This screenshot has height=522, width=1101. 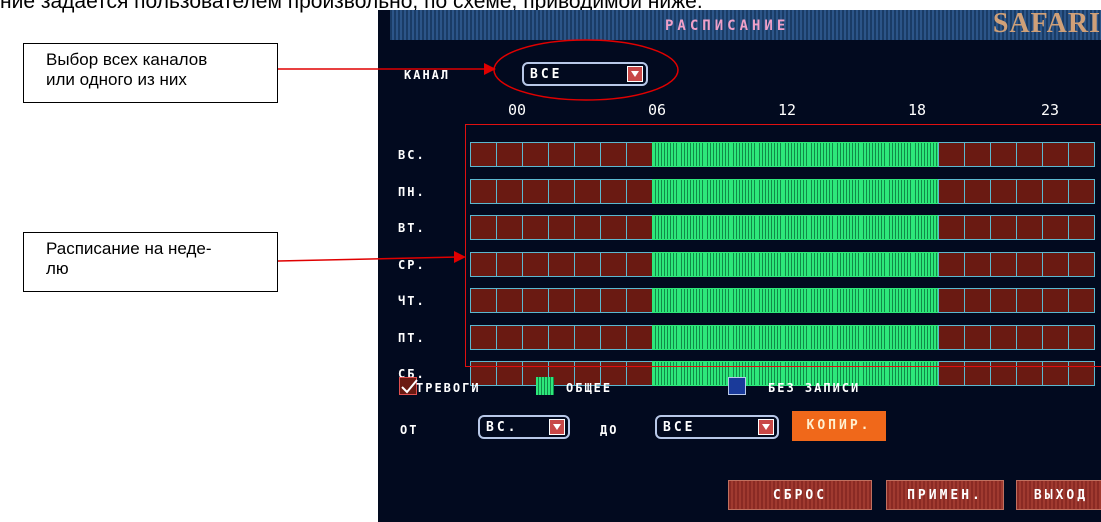 What do you see at coordinates (814, 388) in the screenshot?
I see `legend-none-label: БЕЗ ЗАПИСИ` at bounding box center [814, 388].